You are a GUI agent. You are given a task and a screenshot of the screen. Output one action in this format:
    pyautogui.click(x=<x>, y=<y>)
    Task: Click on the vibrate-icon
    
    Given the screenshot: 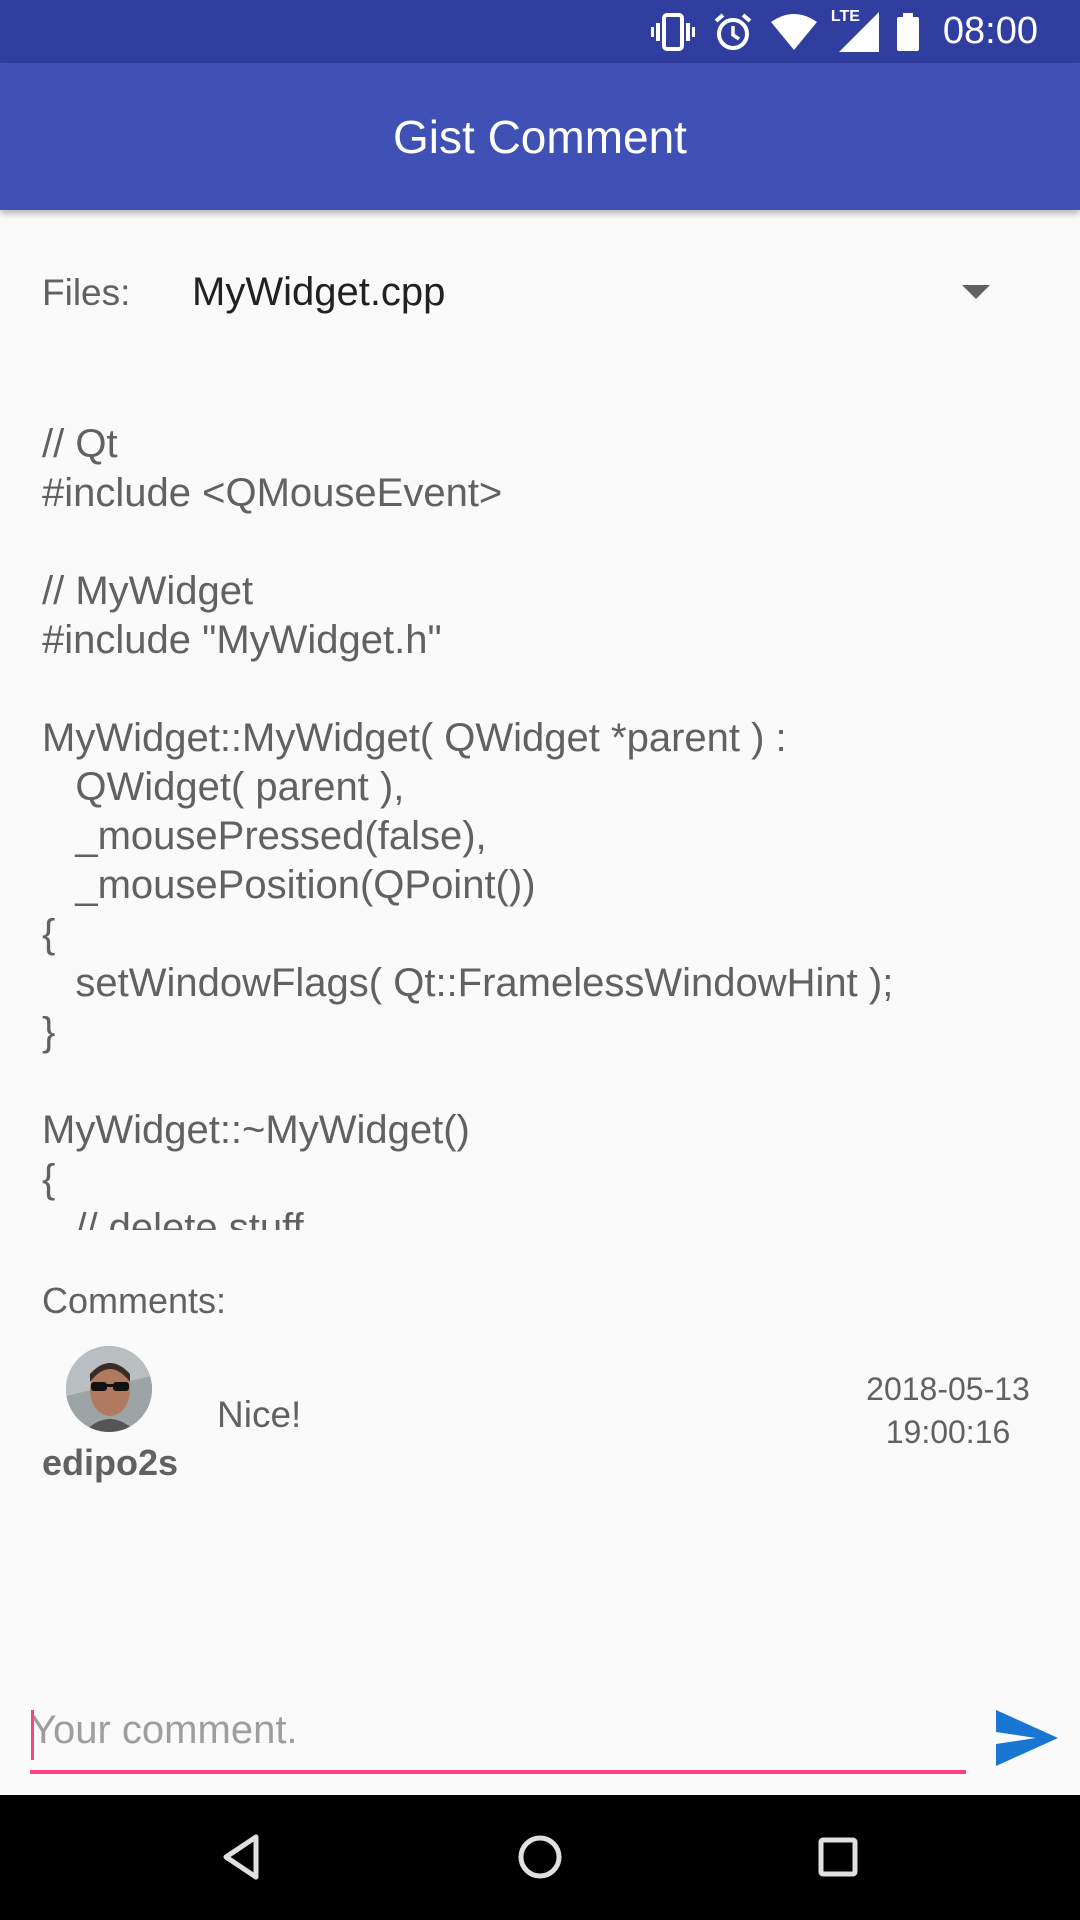 What is the action you would take?
    pyautogui.click(x=672, y=31)
    